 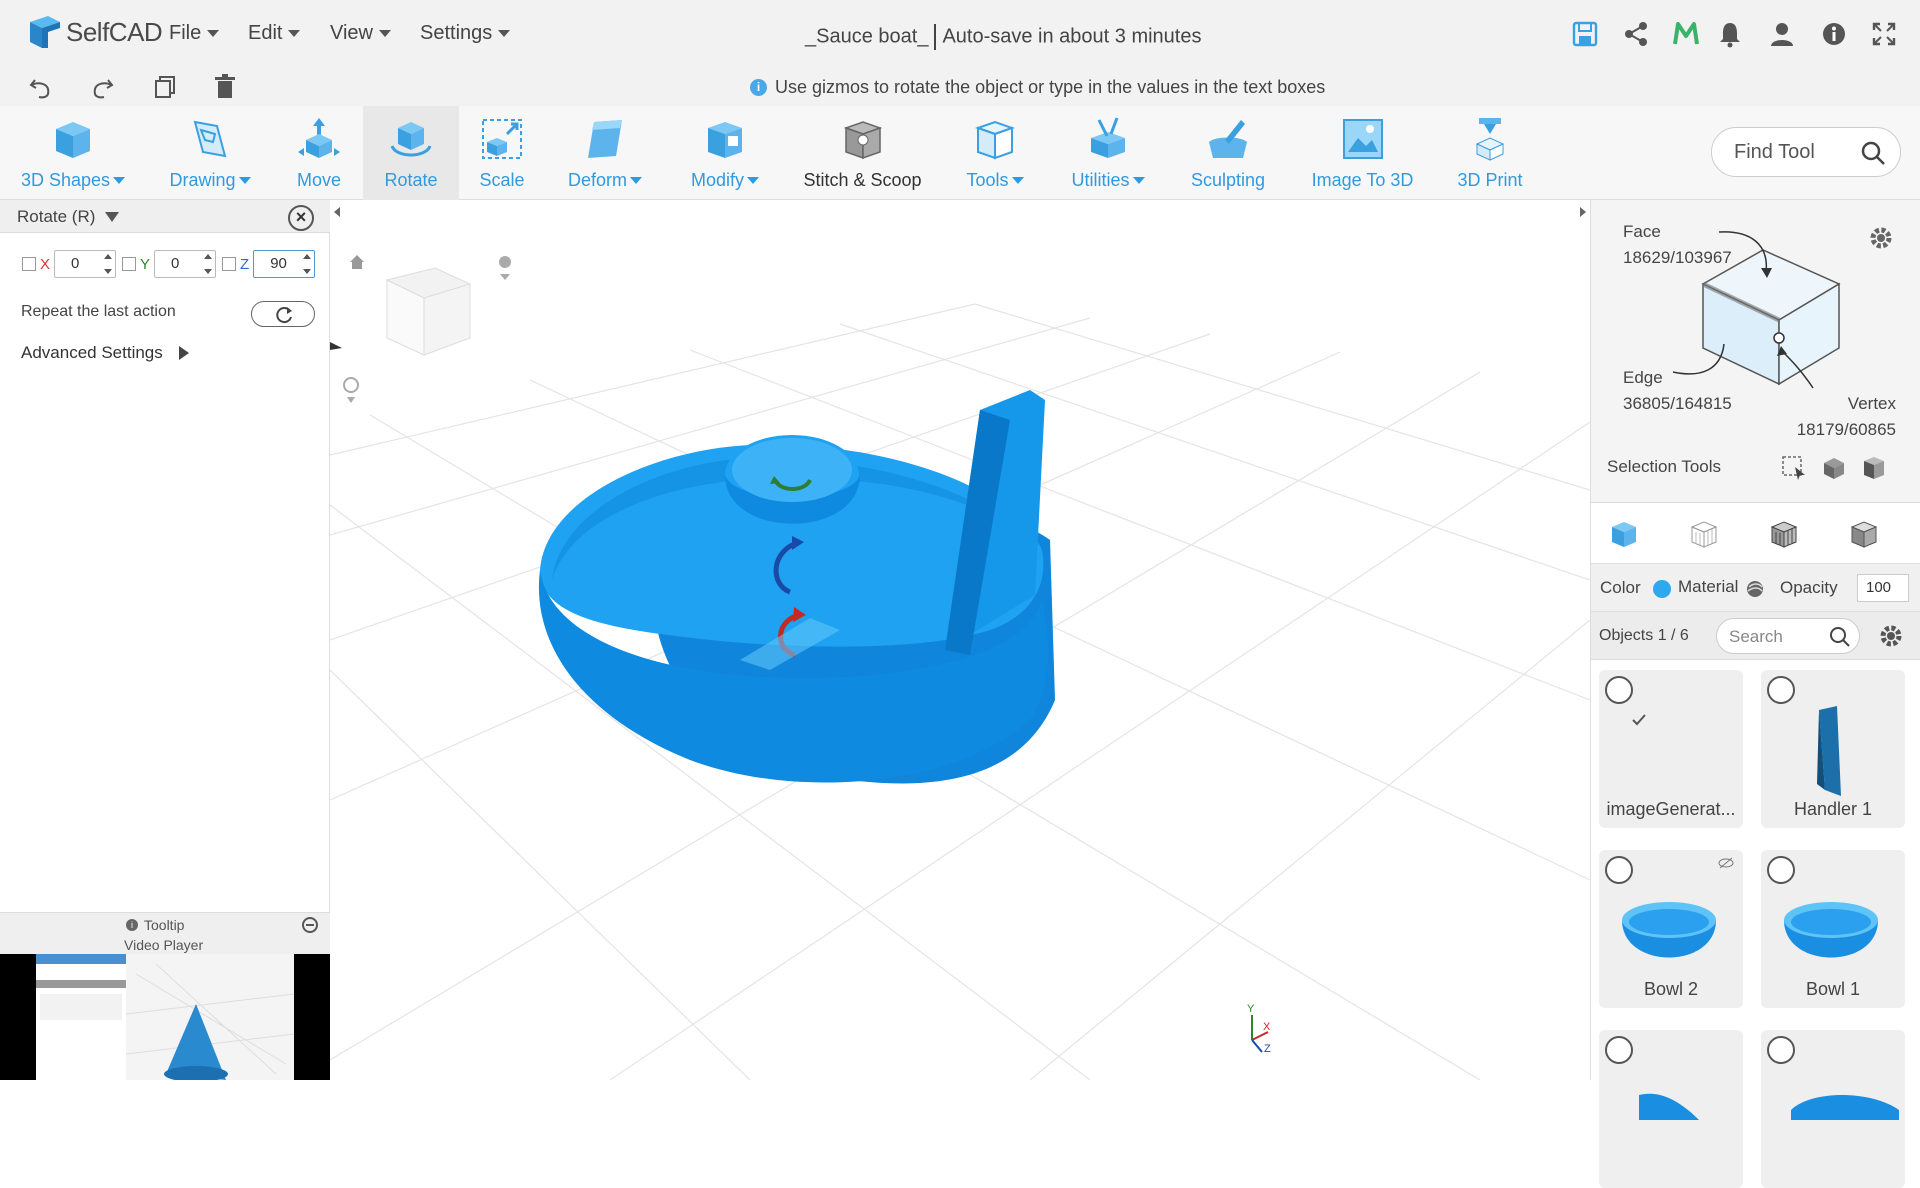 What do you see at coordinates (796, 587) in the screenshot?
I see `sauce-boat-model` at bounding box center [796, 587].